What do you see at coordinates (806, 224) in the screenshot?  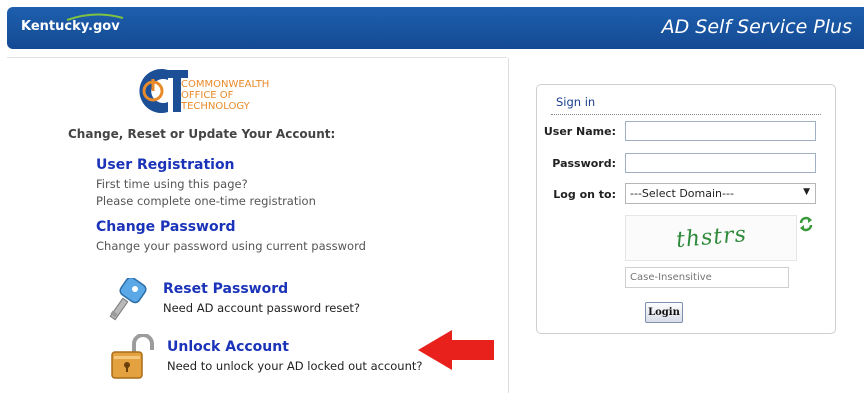 I see `refresh-icon` at bounding box center [806, 224].